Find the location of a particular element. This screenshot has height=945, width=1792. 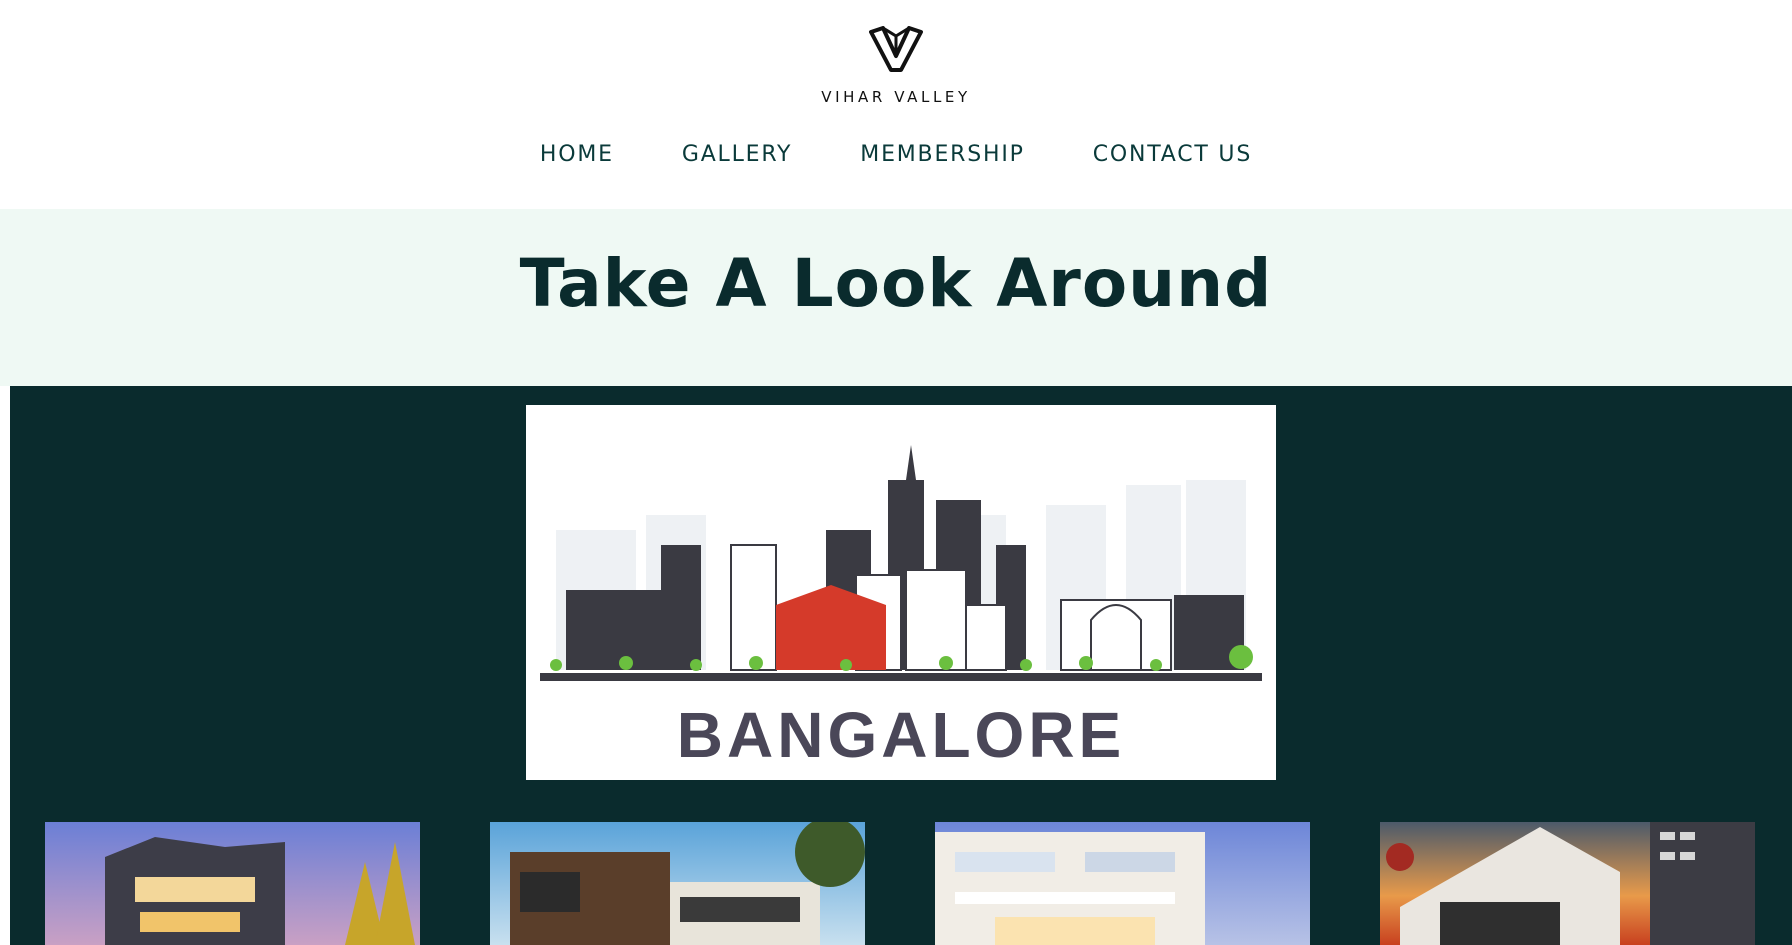

villa-sunset-image is located at coordinates (1567, 883).